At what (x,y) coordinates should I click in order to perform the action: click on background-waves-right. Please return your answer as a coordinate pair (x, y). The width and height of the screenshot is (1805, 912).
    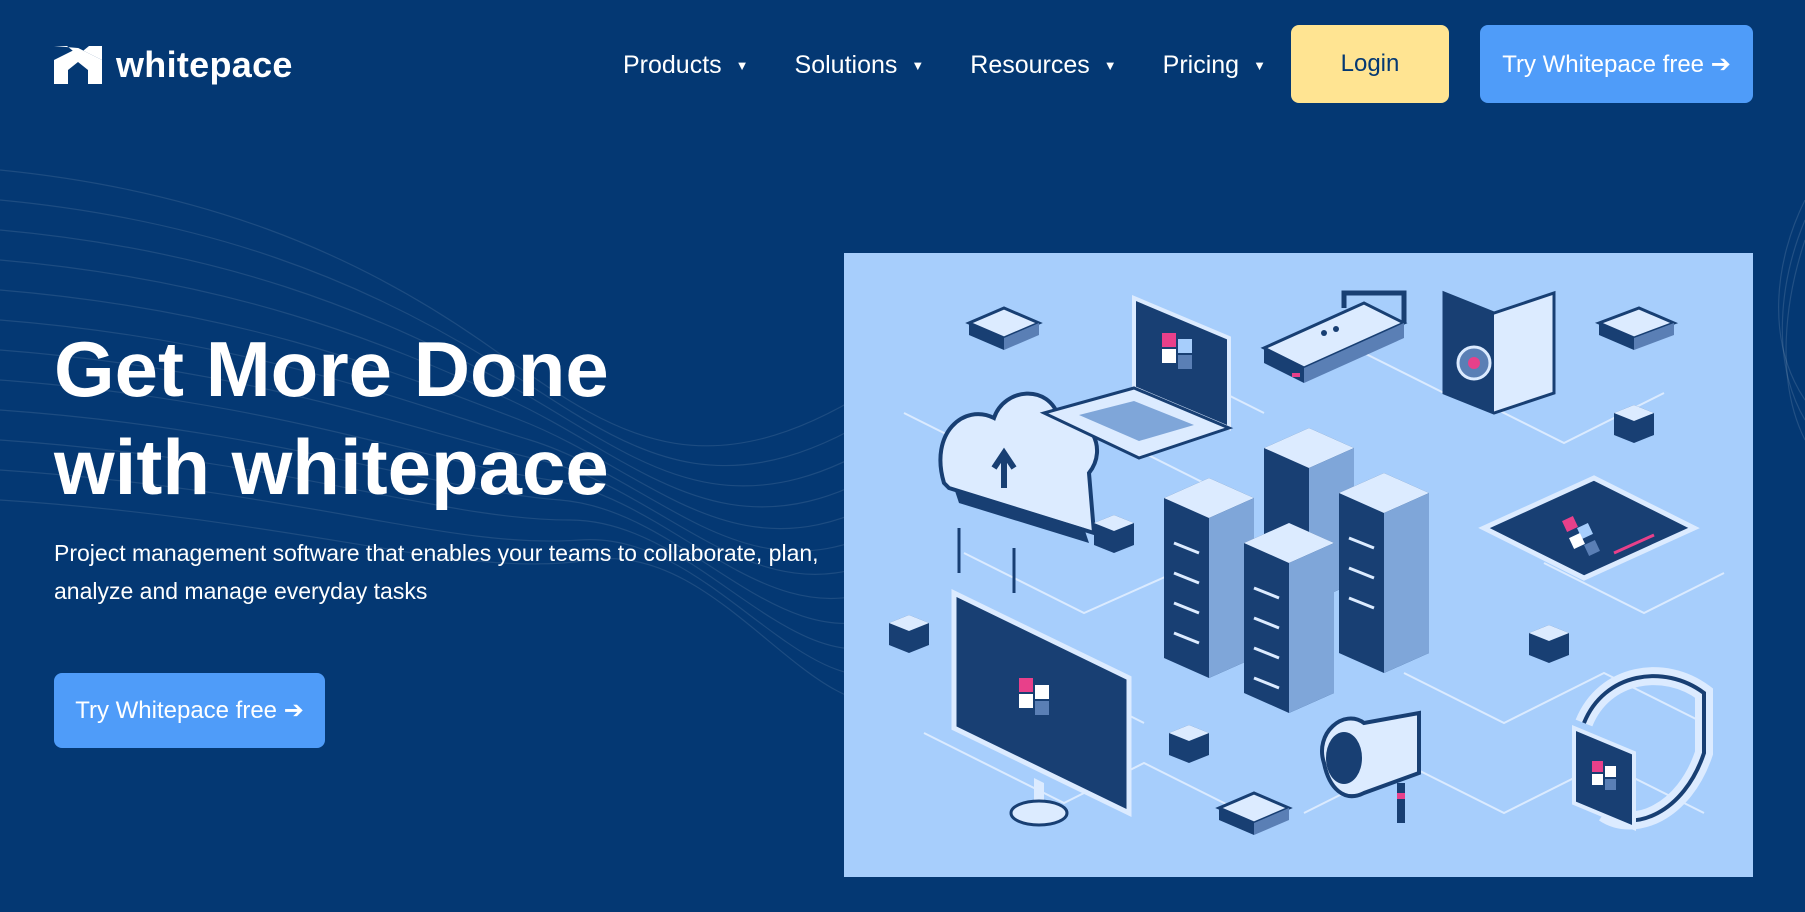
    Looking at the image, I should click on (1791, 320).